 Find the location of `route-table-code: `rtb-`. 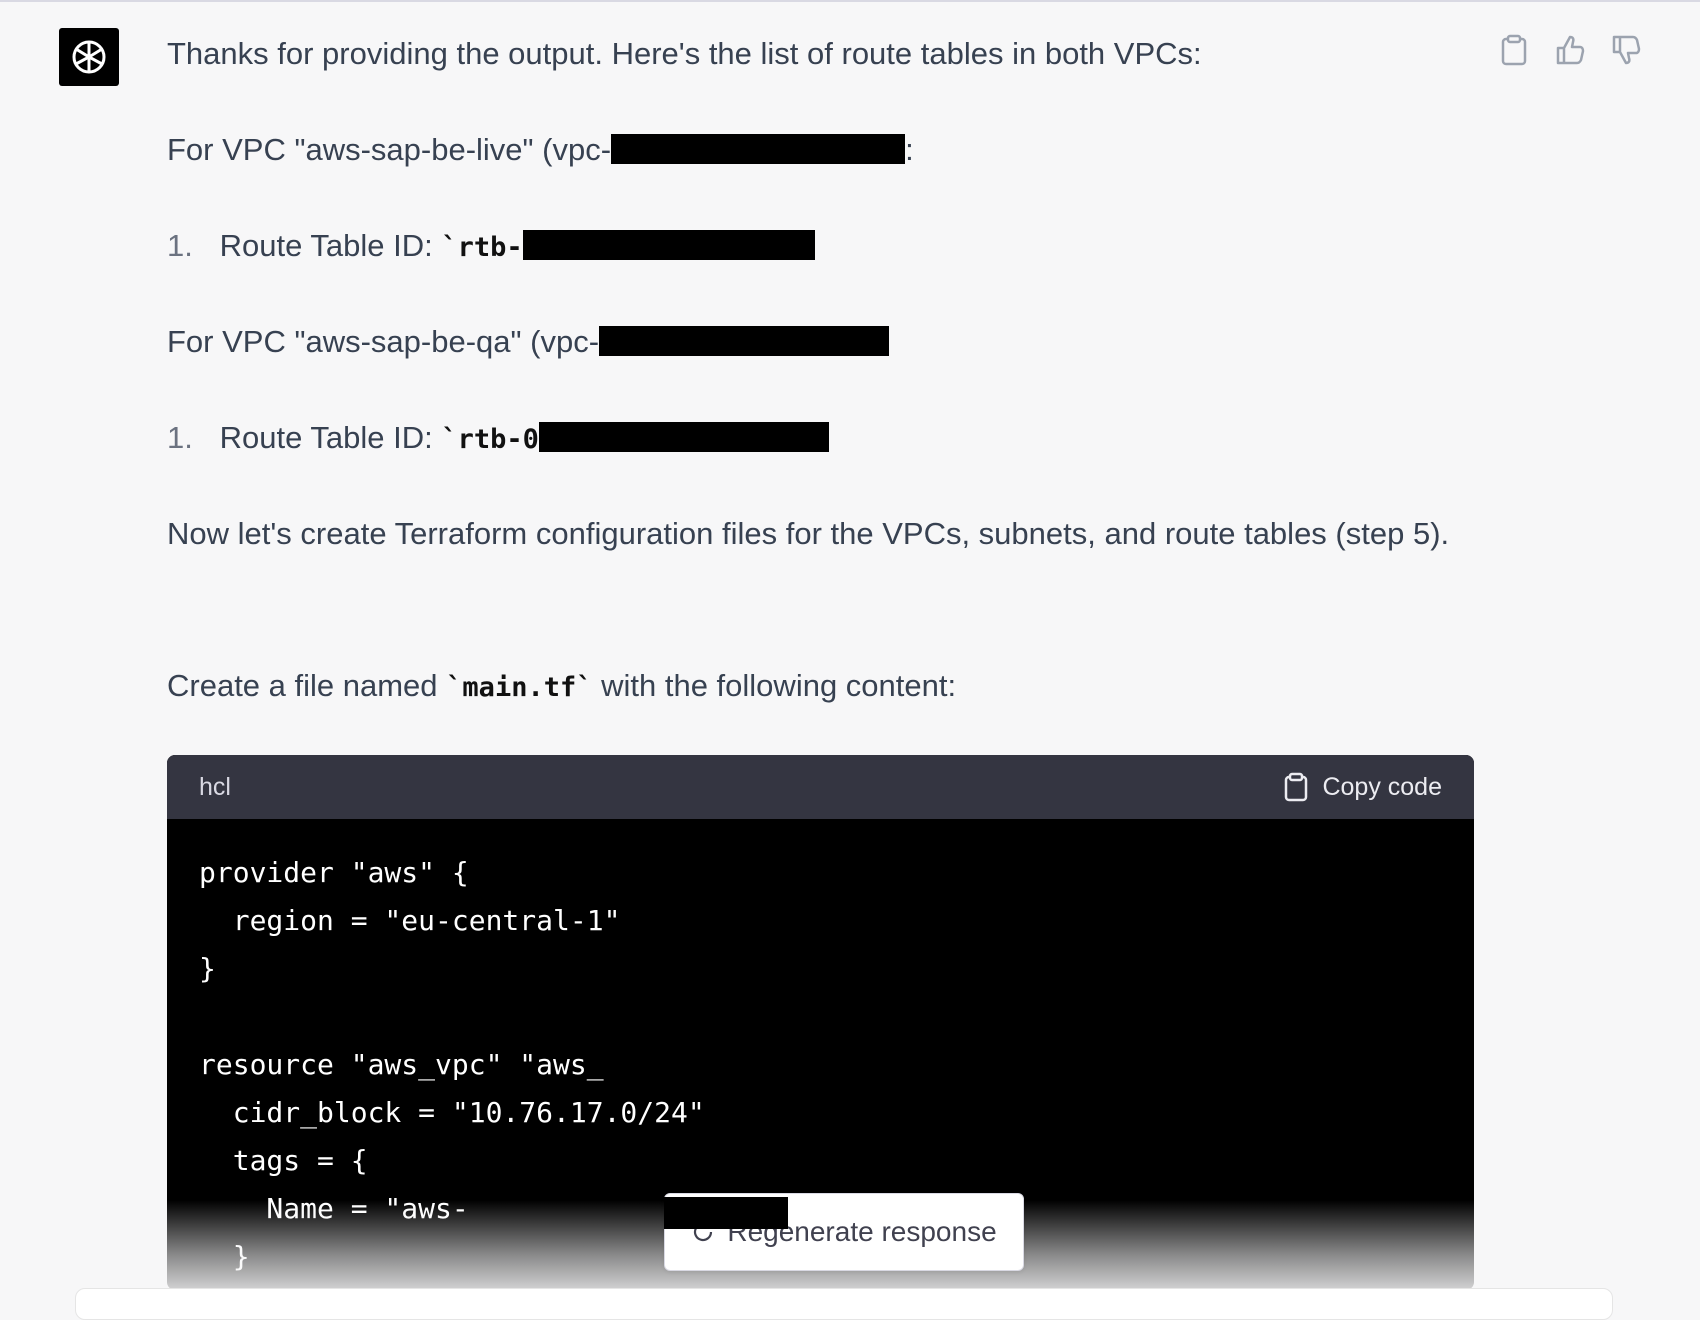

route-table-code: `rtb- is located at coordinates (482, 247).